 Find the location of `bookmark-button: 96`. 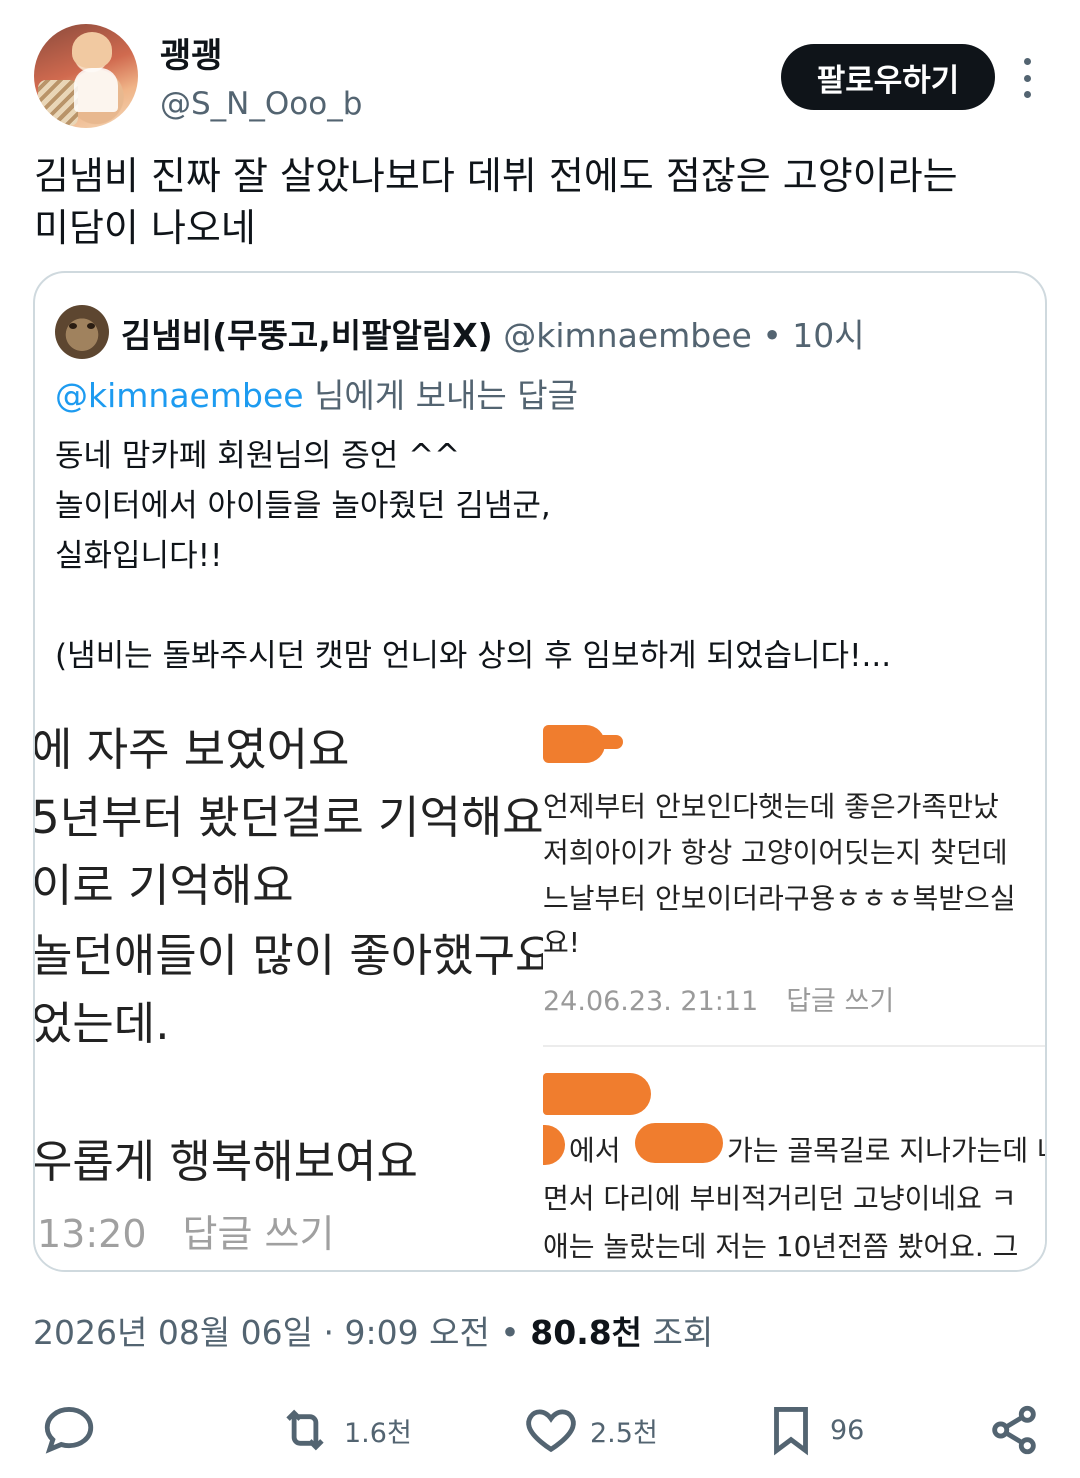

bookmark-button: 96 is located at coordinates (813, 1430).